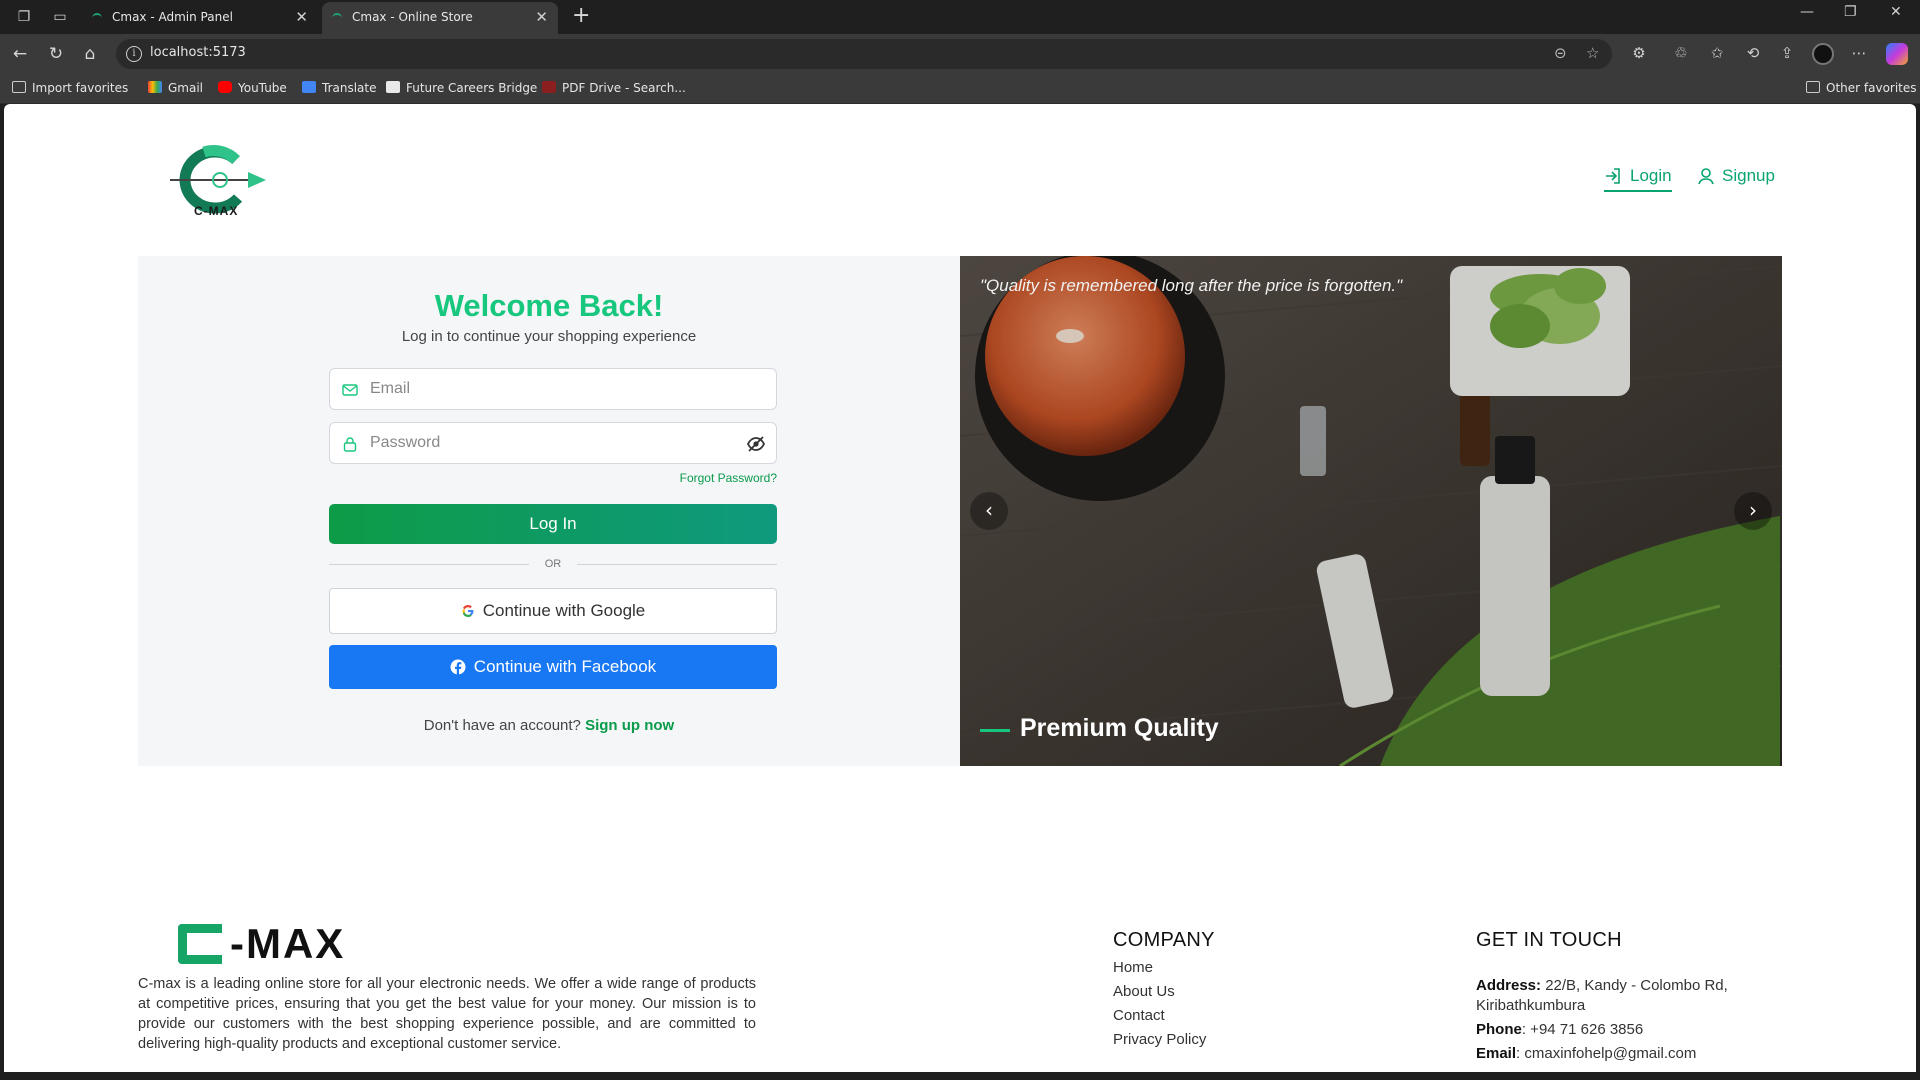  I want to click on footer-link-about: About Us, so click(1159, 992).